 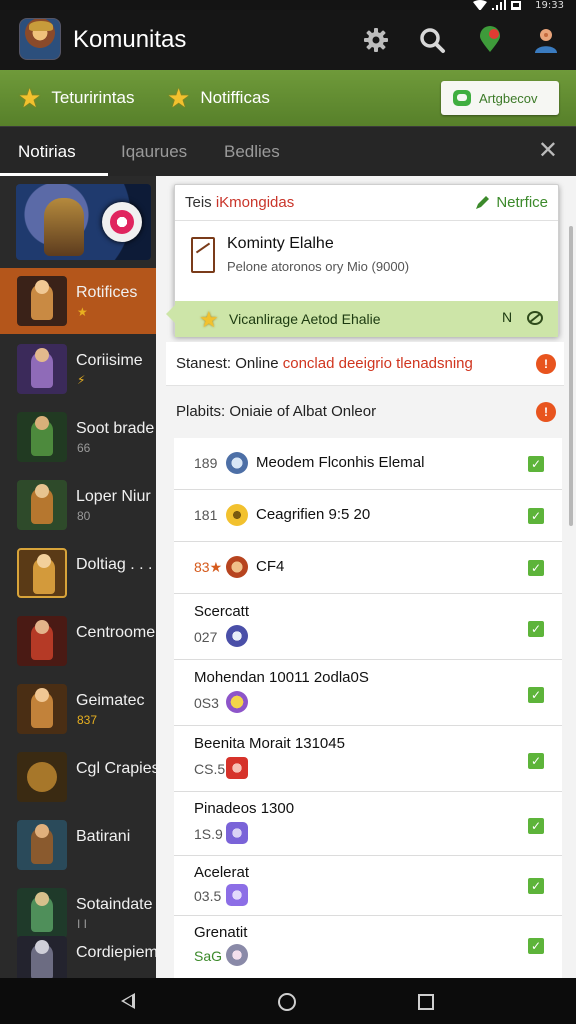 What do you see at coordinates (318, 266) in the screenshot?
I see `popup-subtitle: Pelone atoronos ory Mio (9000)` at bounding box center [318, 266].